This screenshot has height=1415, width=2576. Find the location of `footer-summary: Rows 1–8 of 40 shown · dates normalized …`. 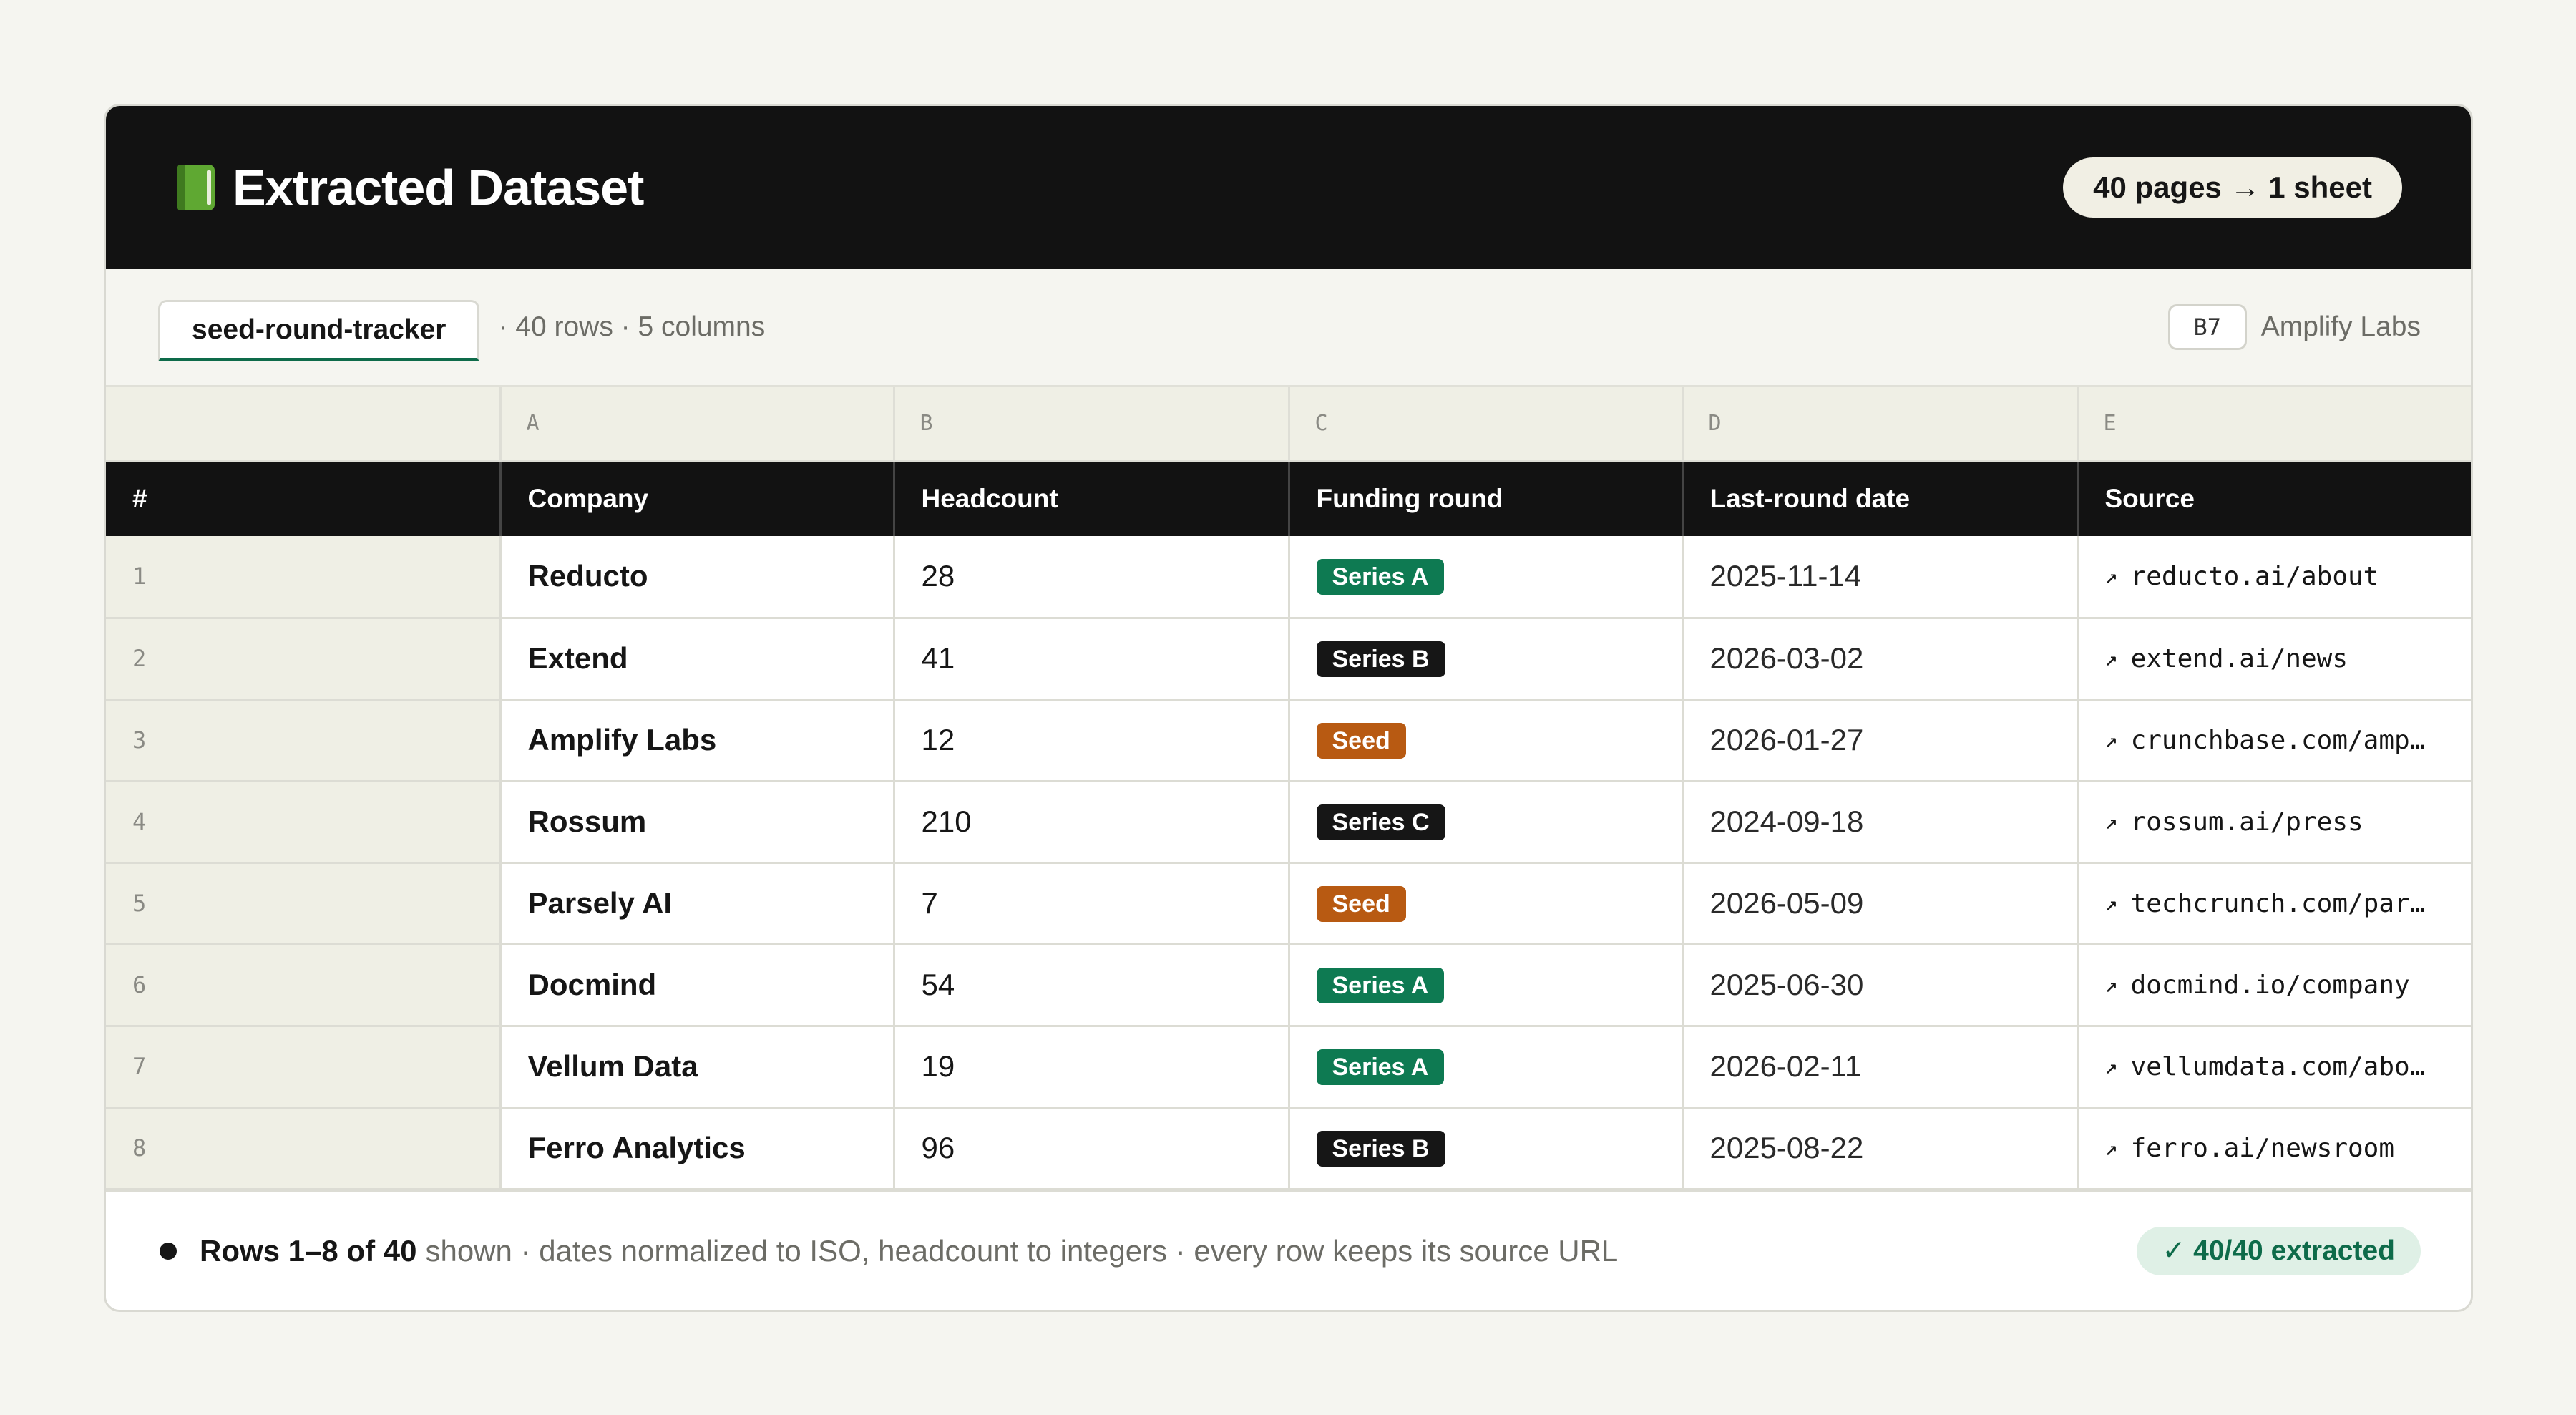

footer-summary: Rows 1–8 of 40 shown · dates normalized … is located at coordinates (889, 1251).